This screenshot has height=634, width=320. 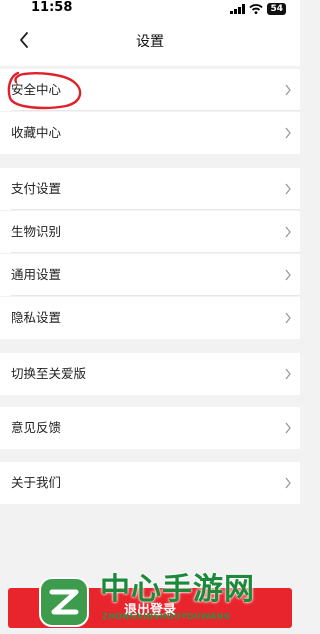 What do you see at coordinates (276, 9) in the screenshot?
I see `battery-icon: 54` at bounding box center [276, 9].